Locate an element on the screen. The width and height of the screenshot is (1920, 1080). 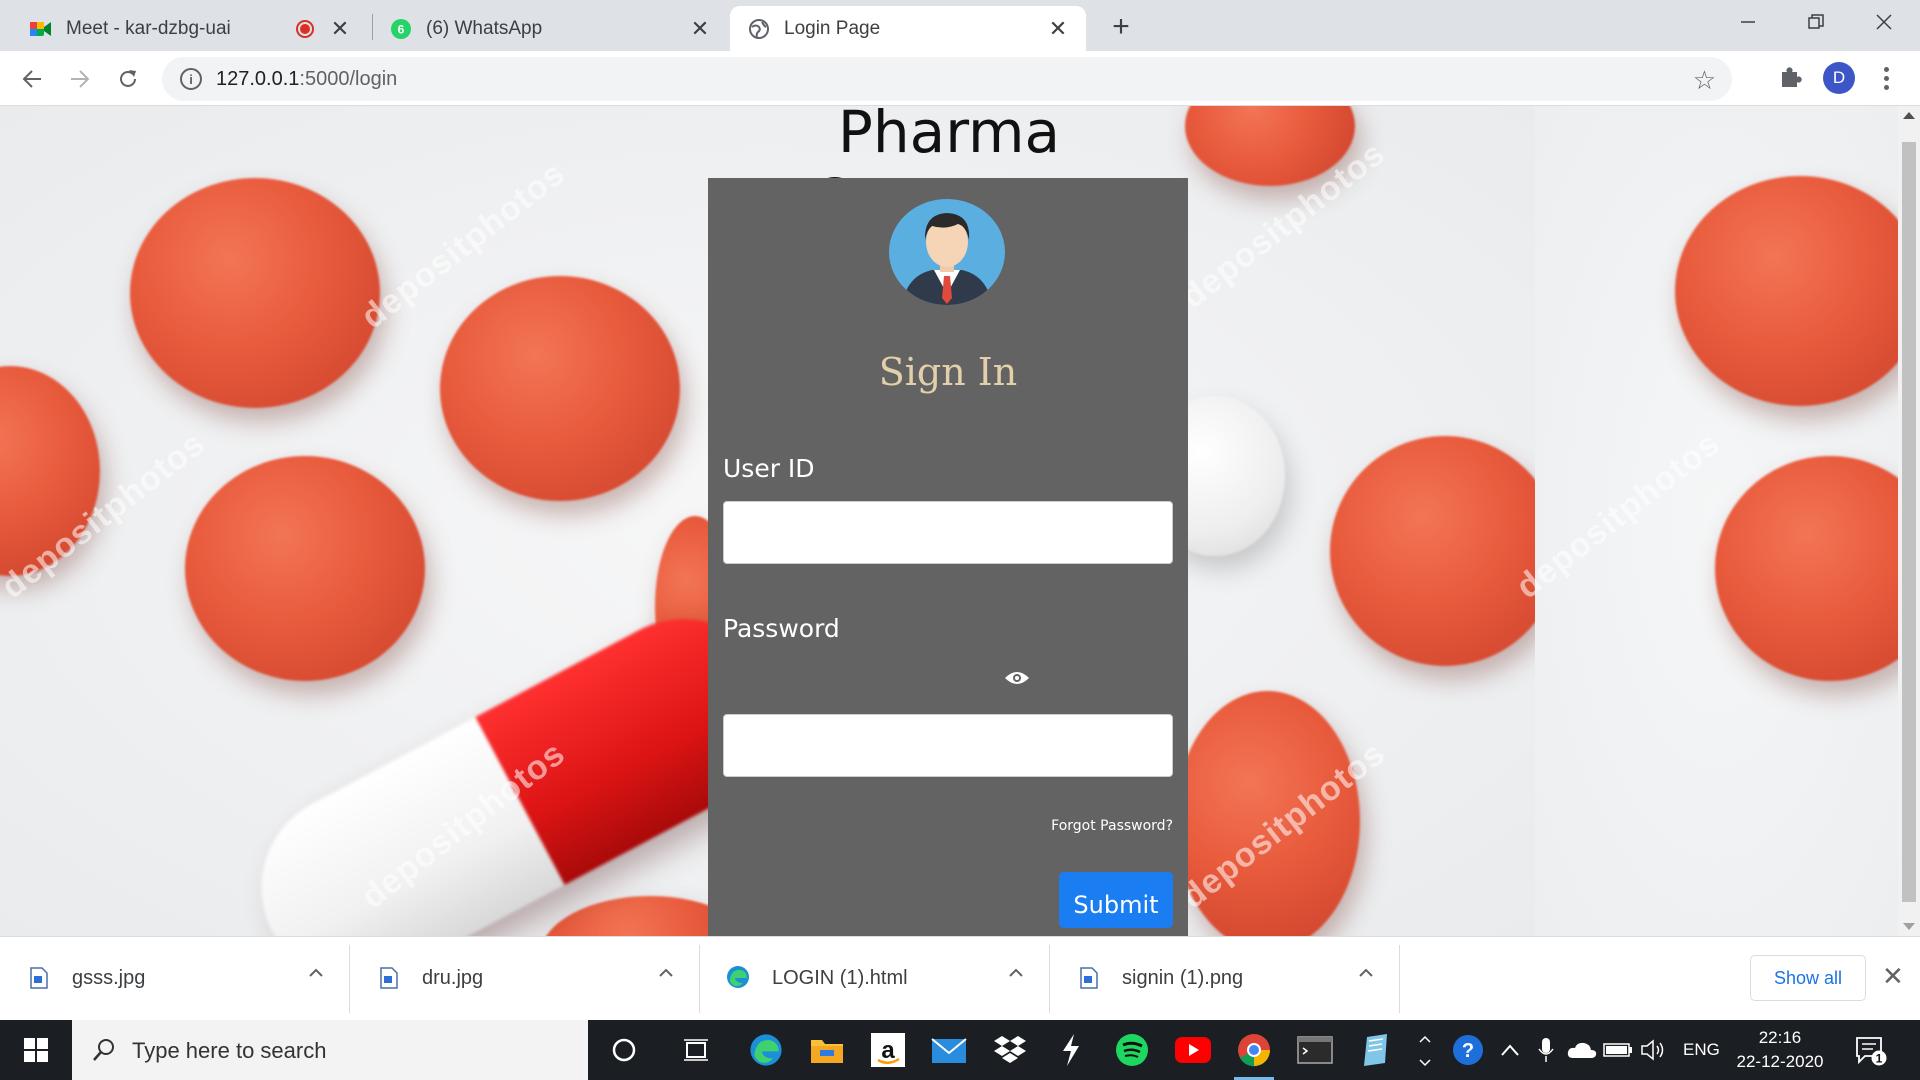
windows-start-icon is located at coordinates (36, 1050).